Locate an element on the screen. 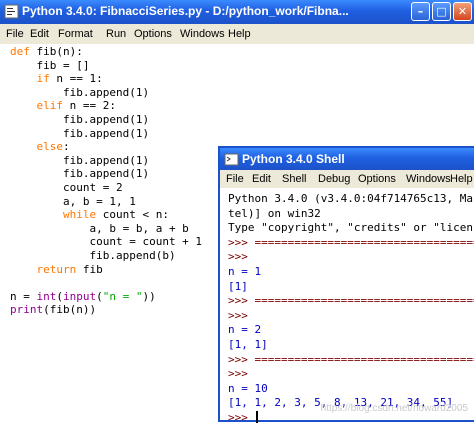 The height and width of the screenshot is (424, 474). menu-file: File is located at coordinates (15, 34).